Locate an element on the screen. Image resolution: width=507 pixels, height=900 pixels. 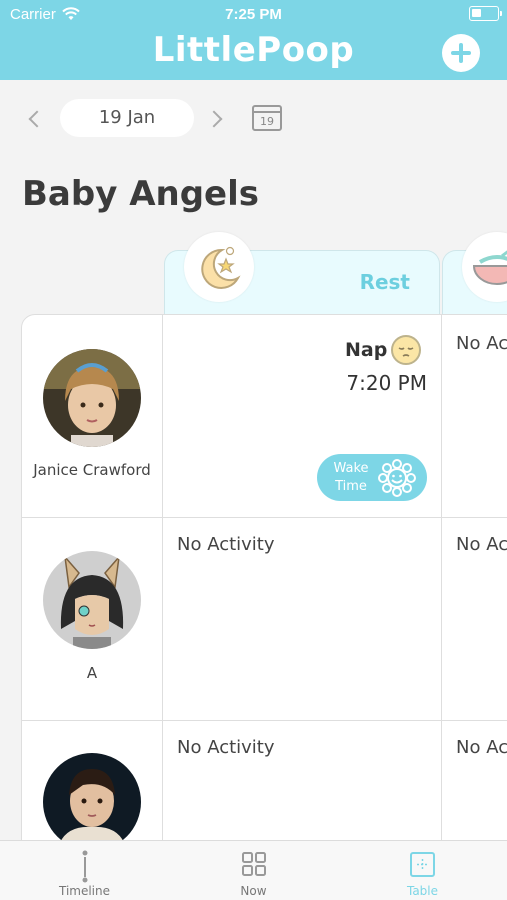
calendar-icon: 19 is located at coordinates (267, 118).